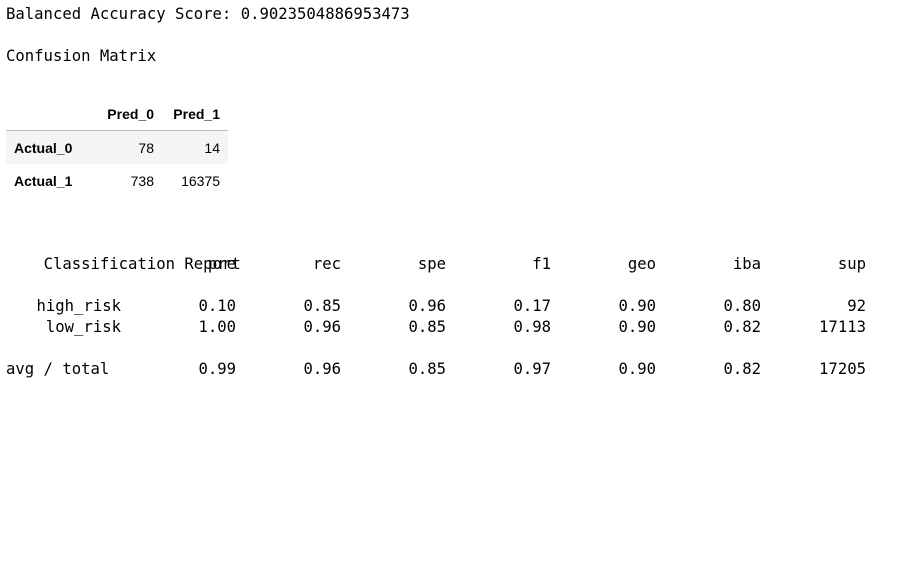 The width and height of the screenshot is (913, 569). I want to click on report-cell: 17113, so click(842, 327).